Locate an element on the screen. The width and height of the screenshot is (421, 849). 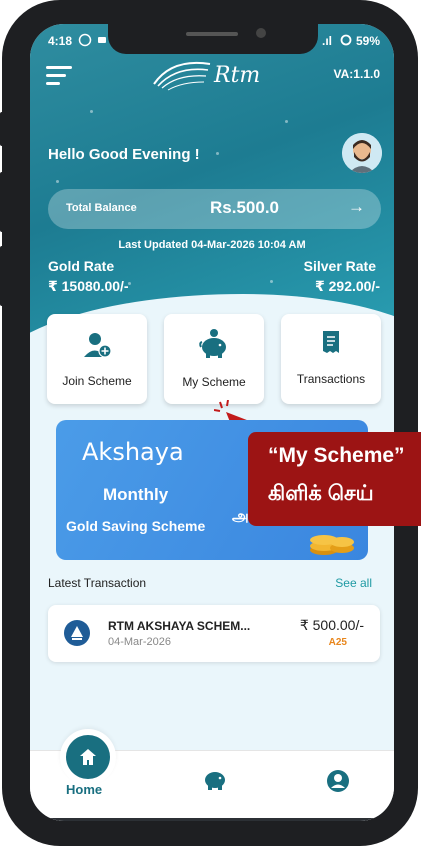
camera-notch is located at coordinates (213, 39).